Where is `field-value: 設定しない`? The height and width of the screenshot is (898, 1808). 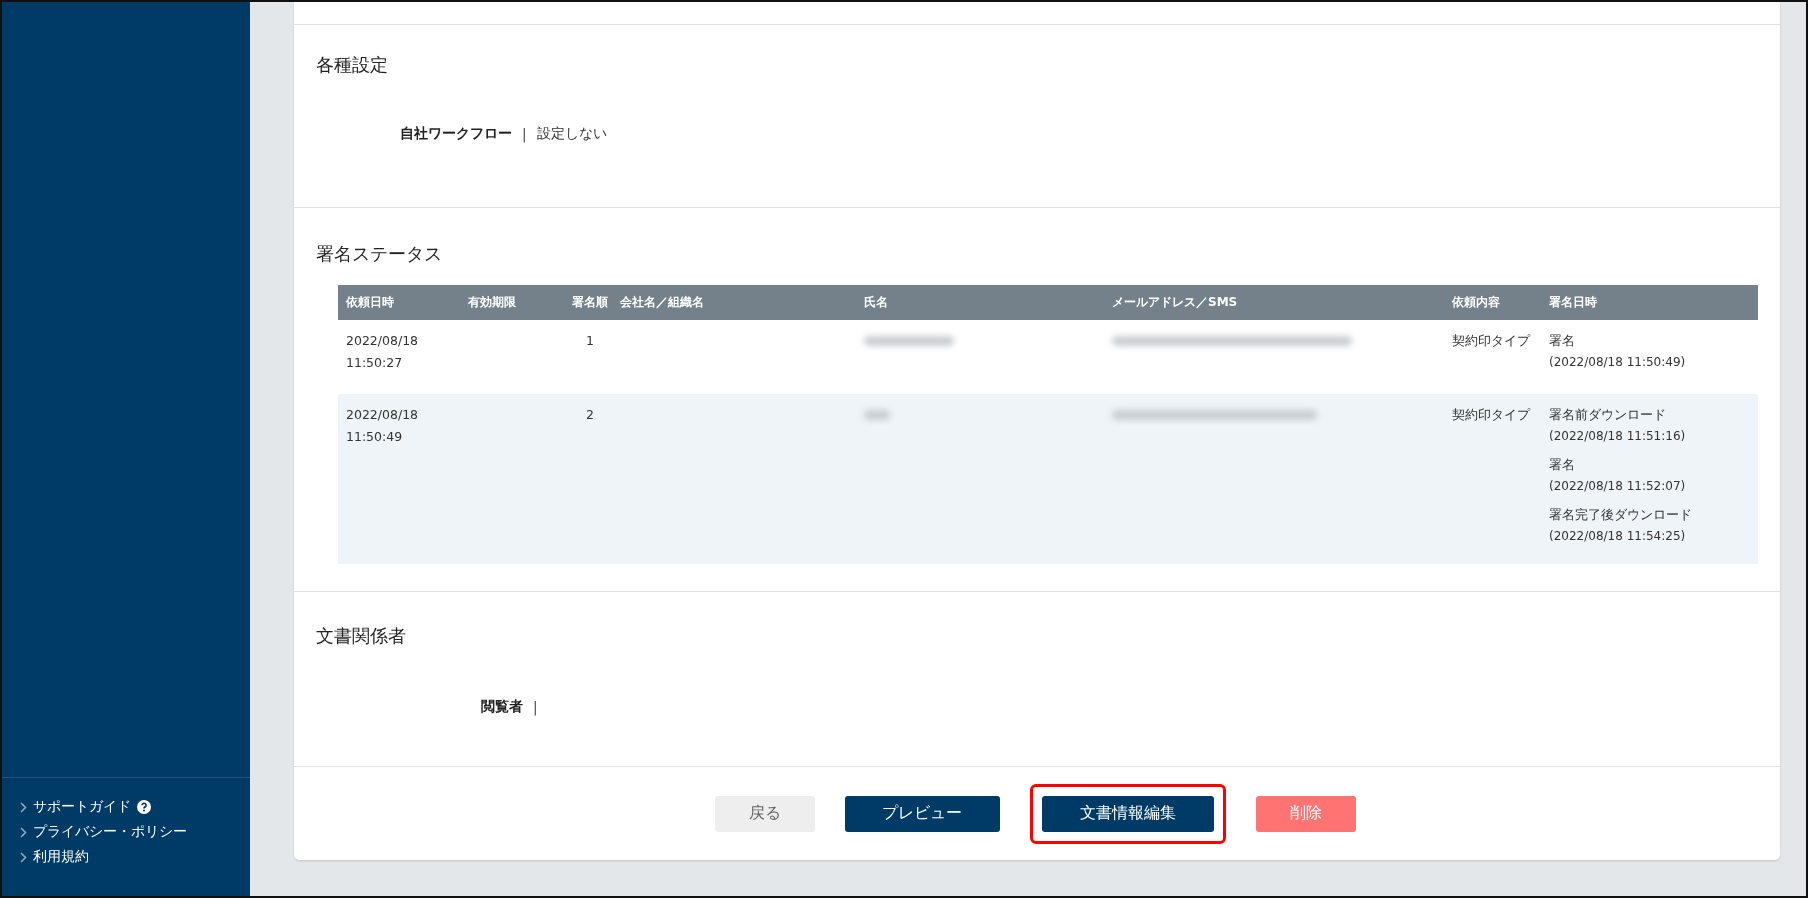 field-value: 設定しない is located at coordinates (571, 134).